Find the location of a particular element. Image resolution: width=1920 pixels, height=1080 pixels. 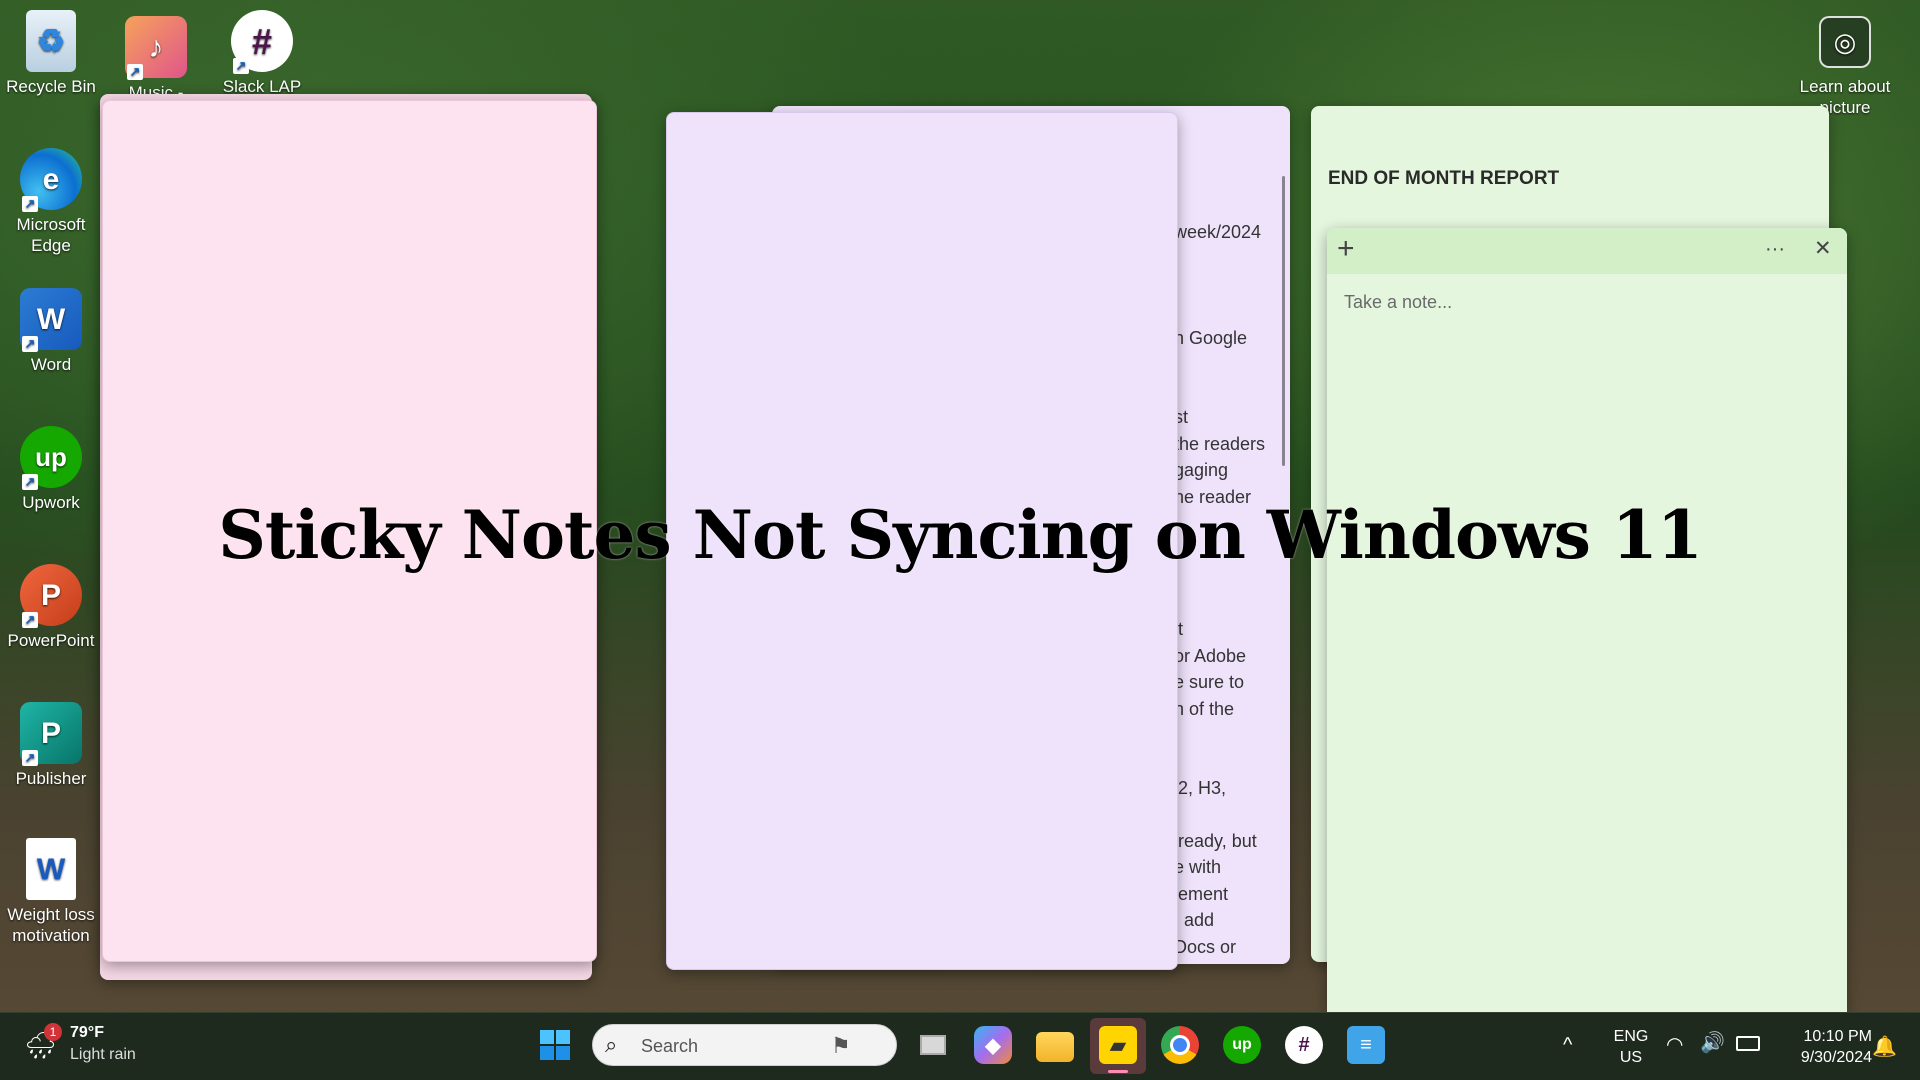

start-grid is located at coordinates (555, 1045).